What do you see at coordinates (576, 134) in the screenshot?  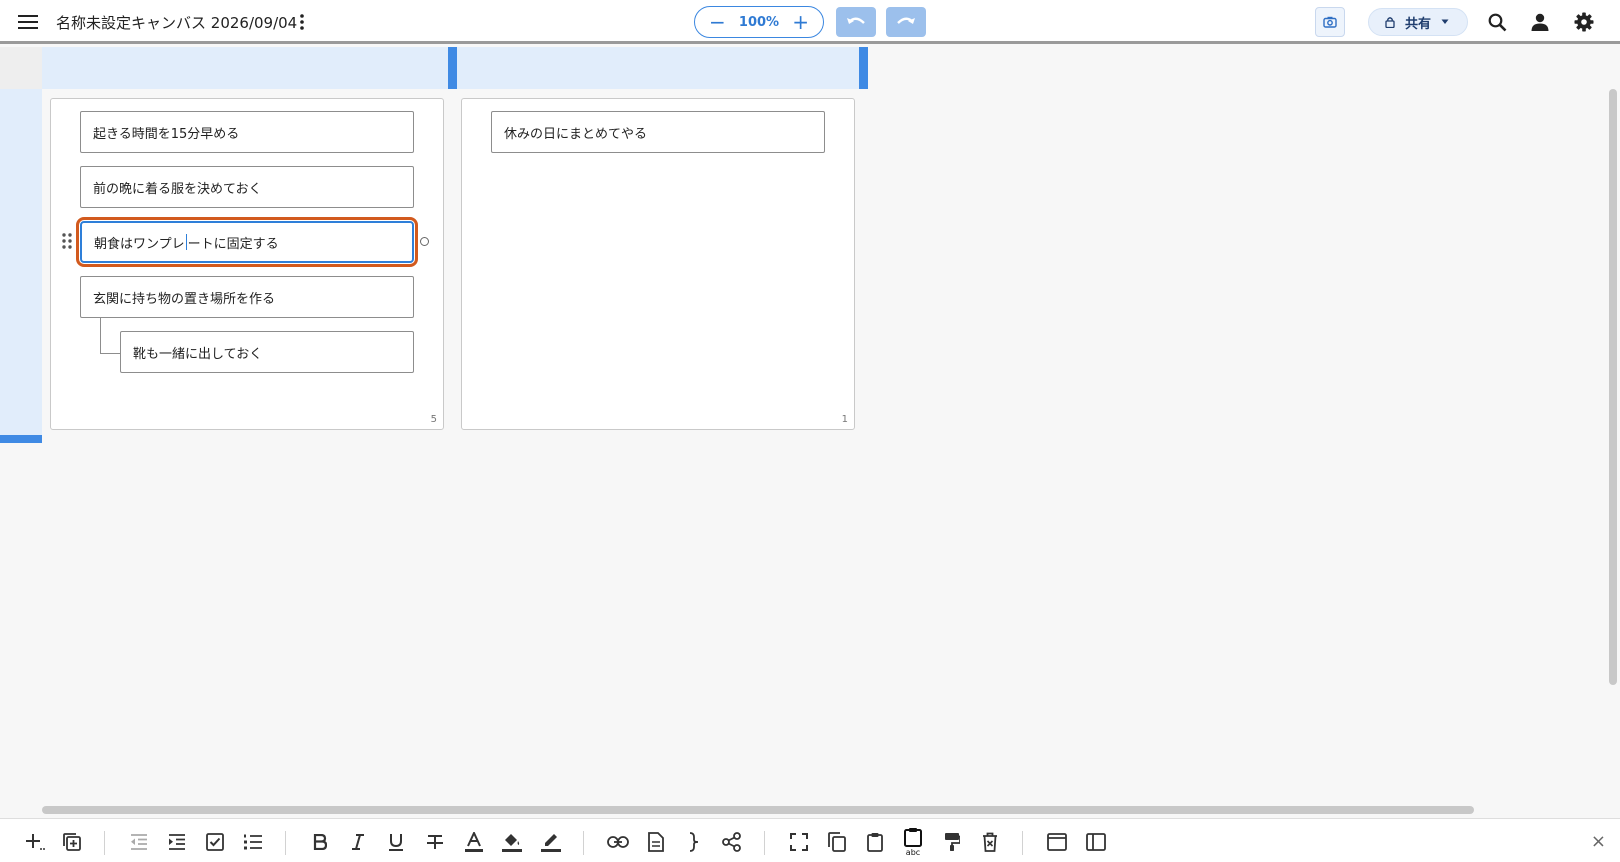 I see `card-text: 休みの日にまとめてやる` at bounding box center [576, 134].